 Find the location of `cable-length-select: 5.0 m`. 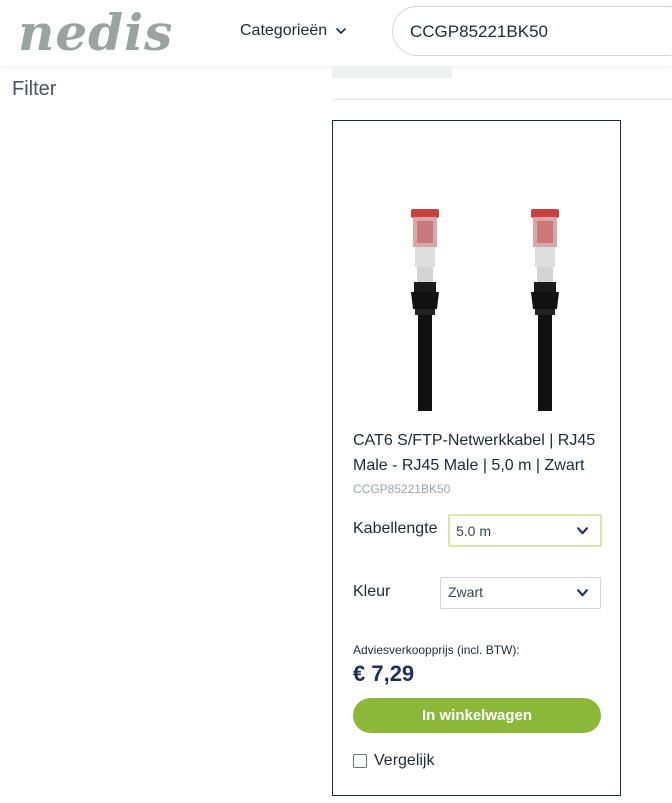

cable-length-select: 5.0 m is located at coordinates (525, 530).